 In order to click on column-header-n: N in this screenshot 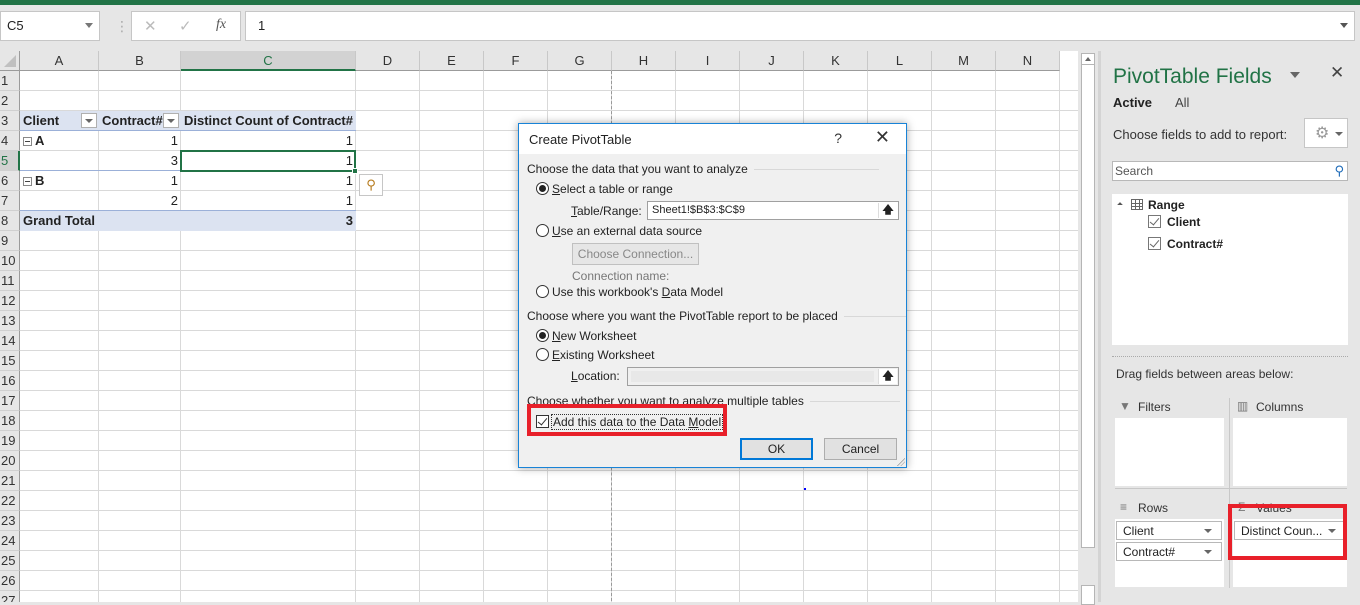, I will do `click(1028, 61)`.